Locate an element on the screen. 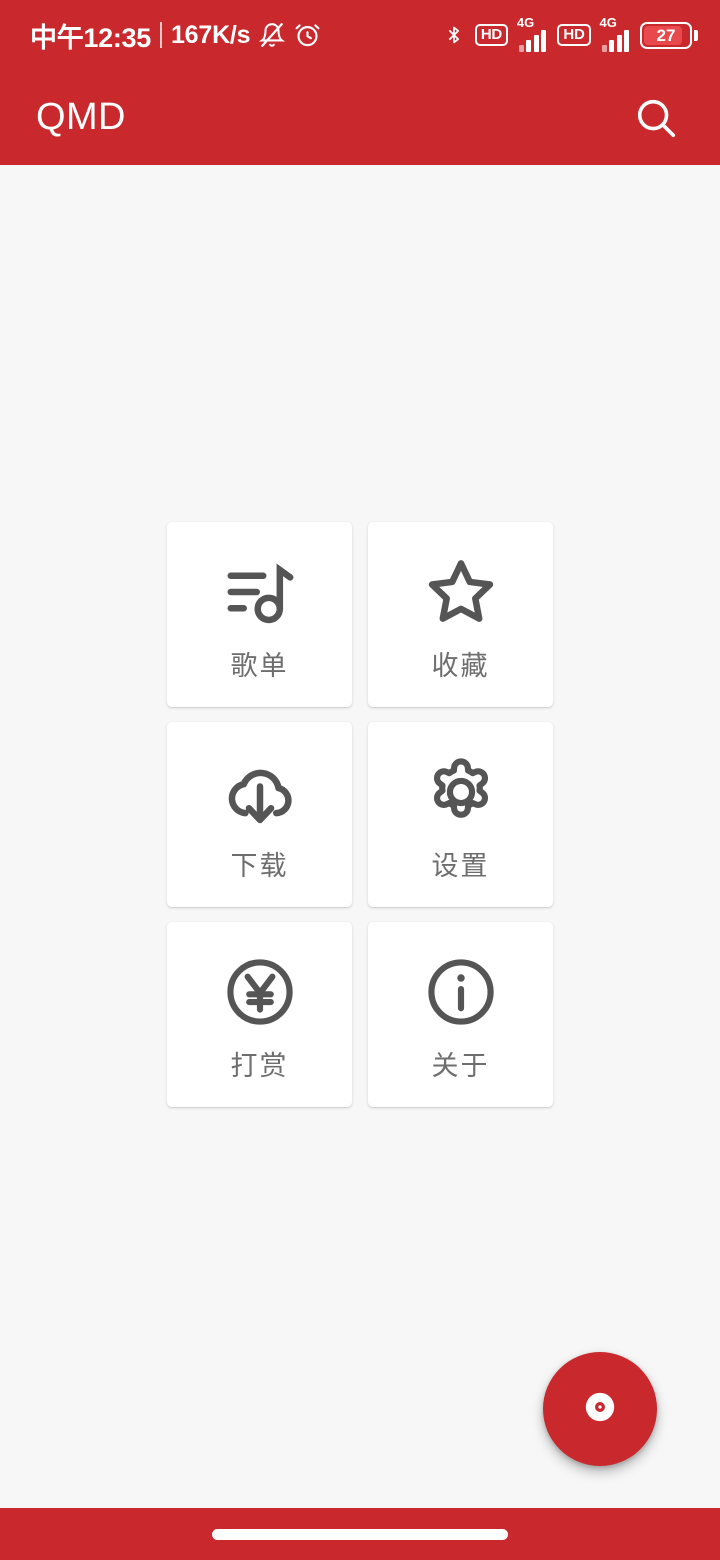  alarm-clock-icon is located at coordinates (307, 35).